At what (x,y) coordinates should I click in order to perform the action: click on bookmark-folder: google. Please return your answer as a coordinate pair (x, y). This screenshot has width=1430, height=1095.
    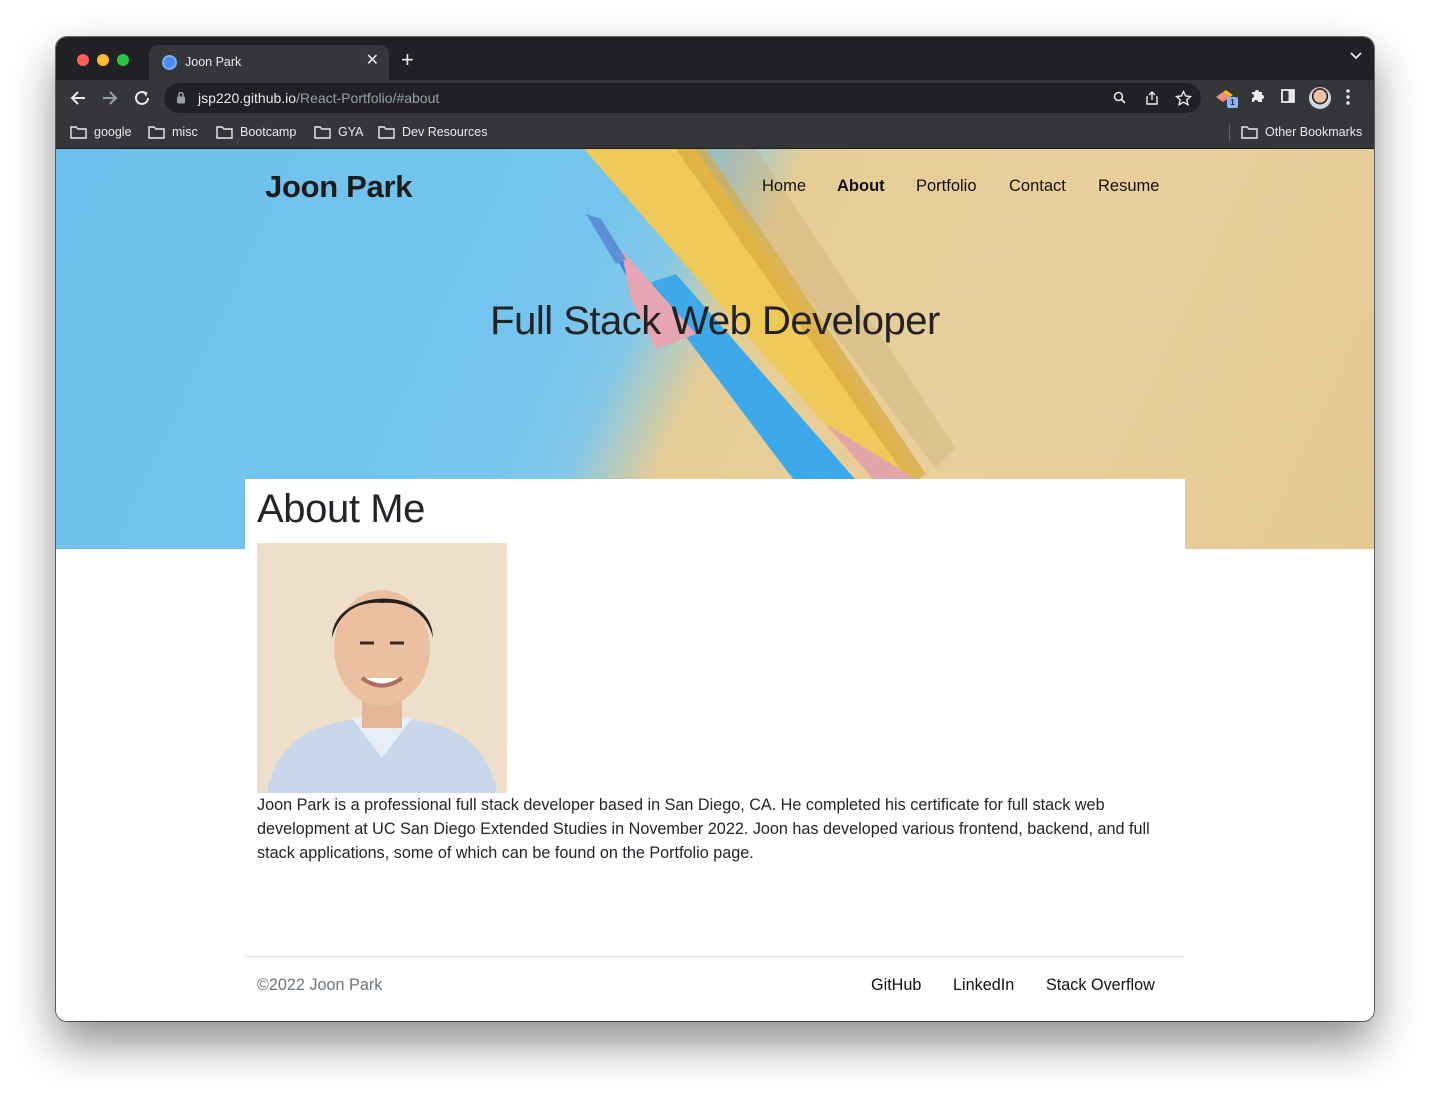
    Looking at the image, I should click on (101, 132).